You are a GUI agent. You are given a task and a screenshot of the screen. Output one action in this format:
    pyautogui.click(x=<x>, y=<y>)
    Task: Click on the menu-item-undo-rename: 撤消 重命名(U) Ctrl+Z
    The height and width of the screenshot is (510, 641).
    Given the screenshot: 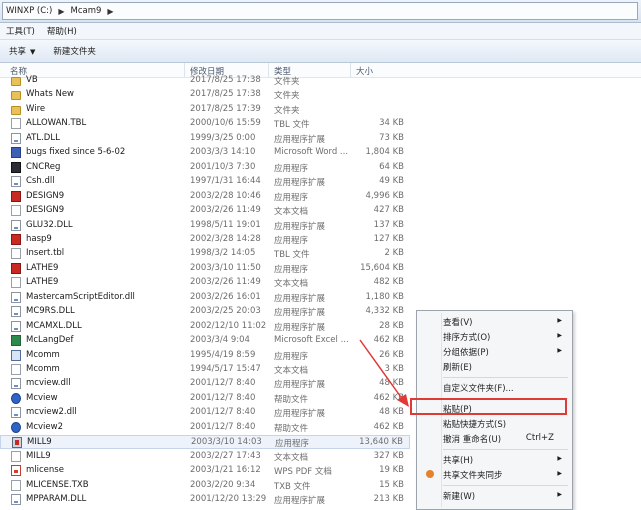 What is the action you would take?
    pyautogui.click(x=494, y=438)
    